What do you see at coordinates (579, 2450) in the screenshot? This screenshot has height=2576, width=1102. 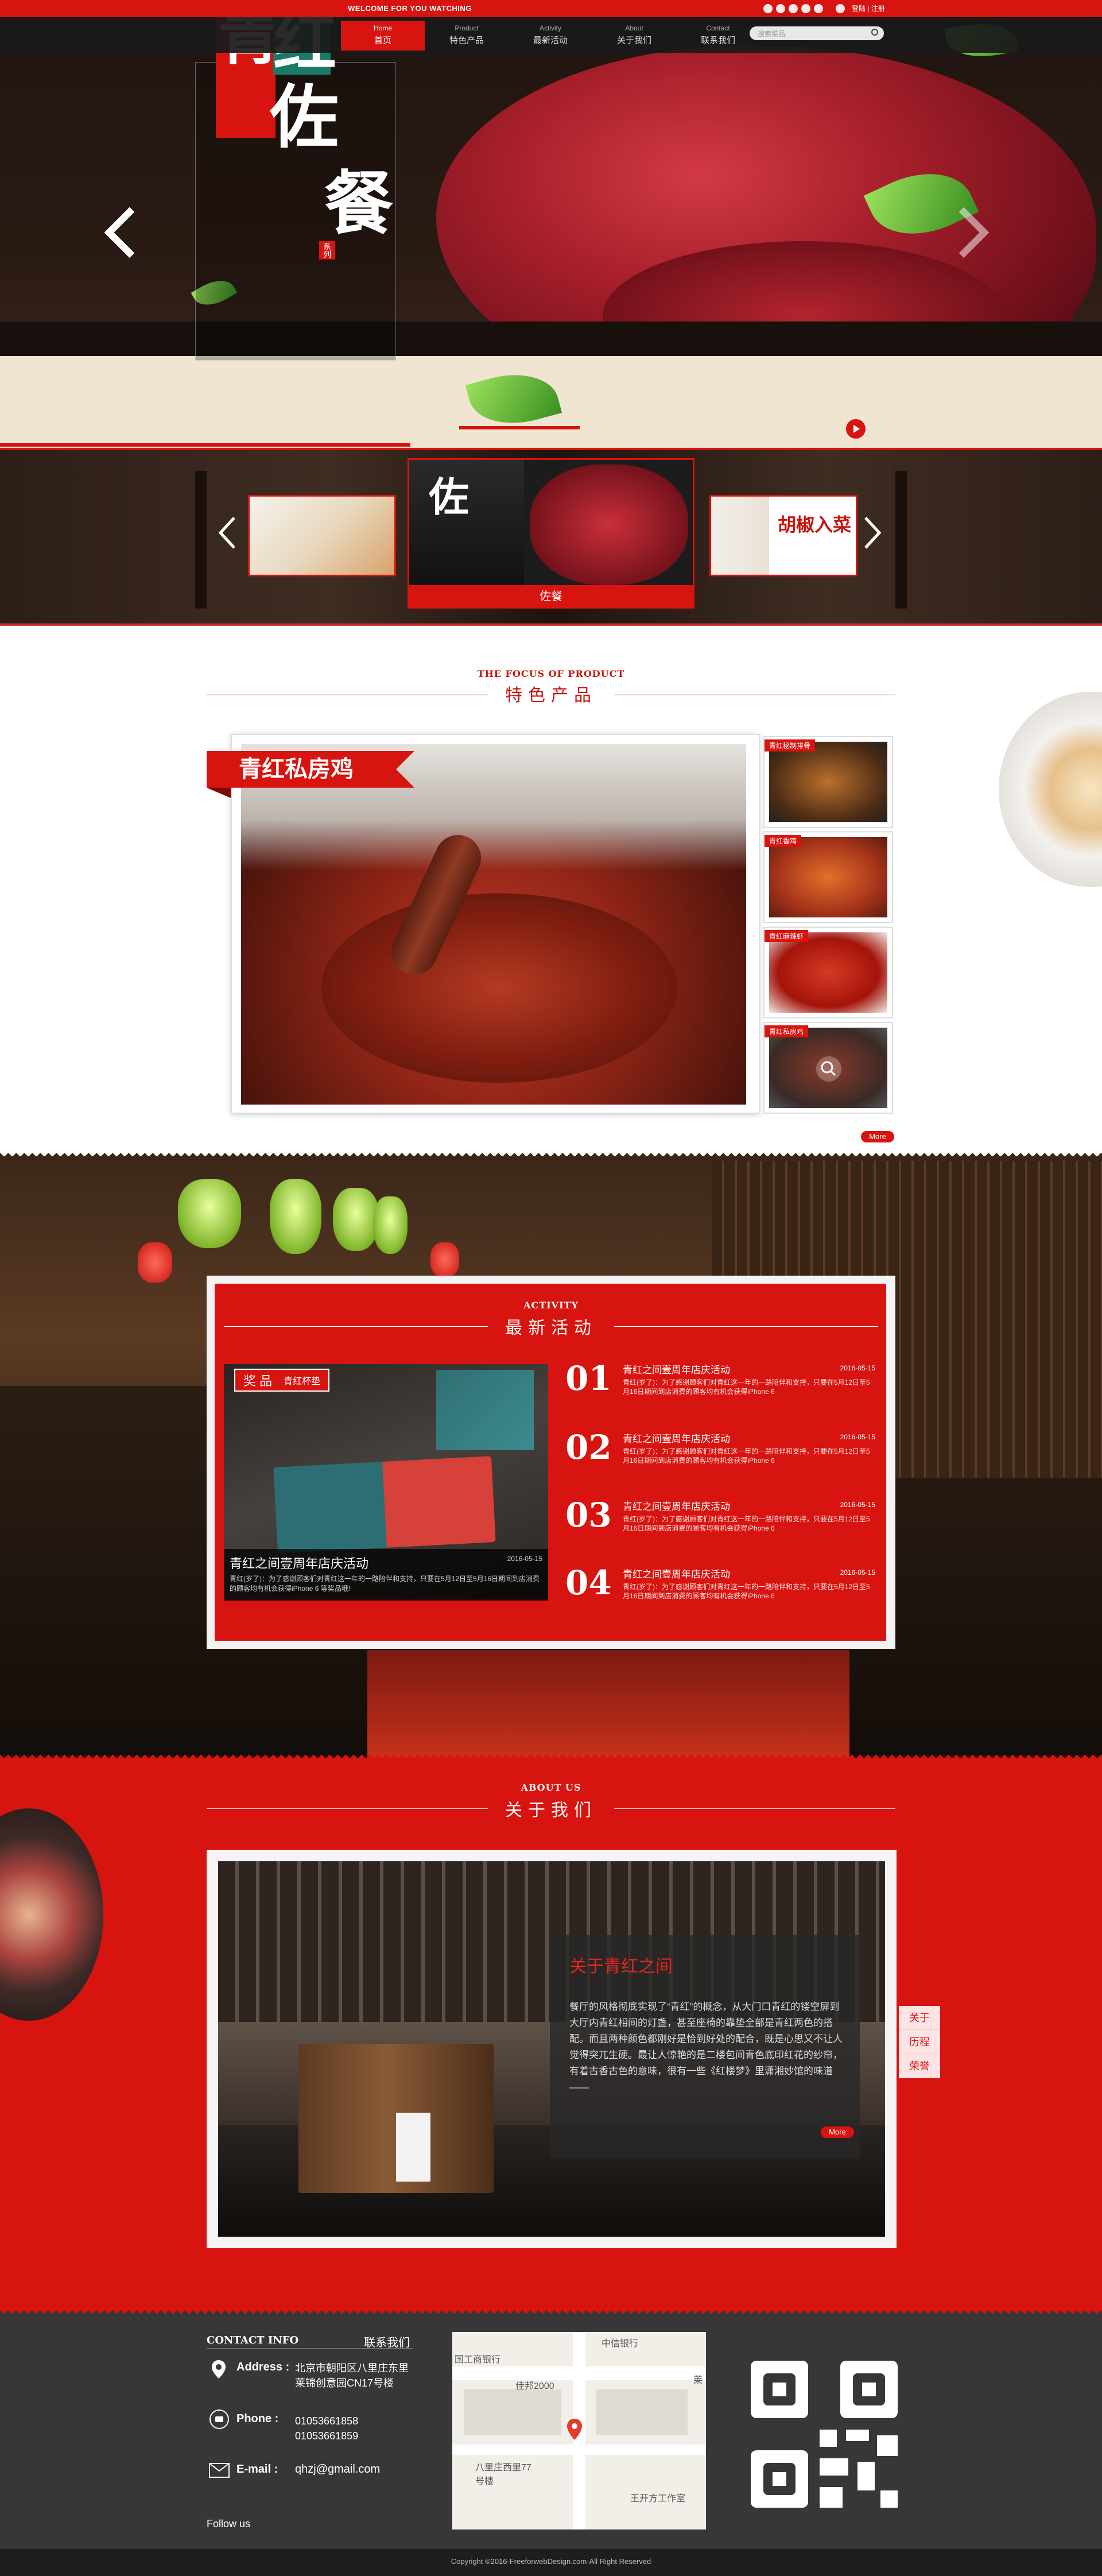 I see `map-road` at bounding box center [579, 2450].